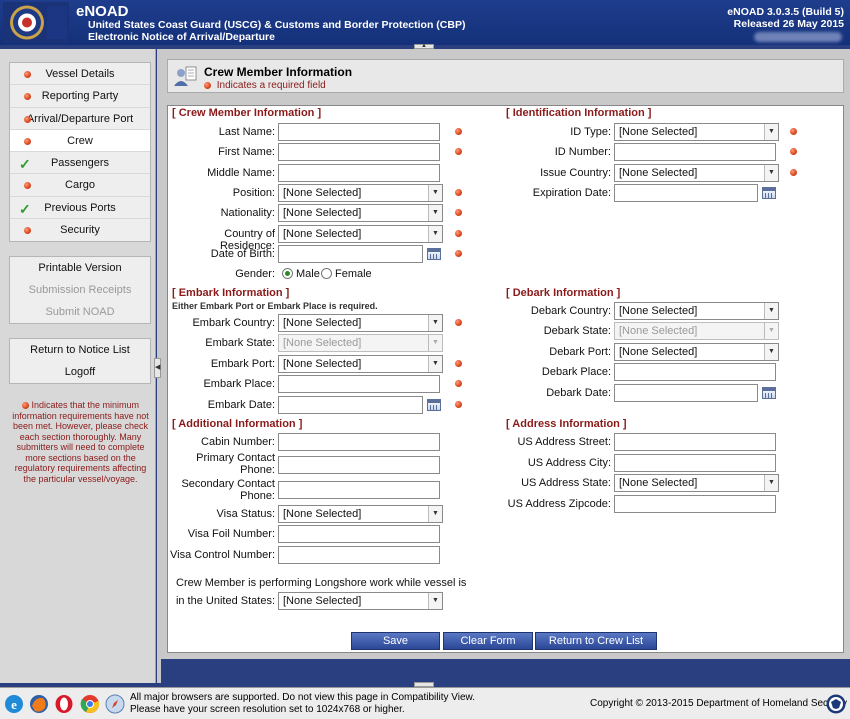 Image resolution: width=850 pixels, height=719 pixels. Describe the element at coordinates (350, 405) in the screenshot. I see `embark-date-input` at that location.